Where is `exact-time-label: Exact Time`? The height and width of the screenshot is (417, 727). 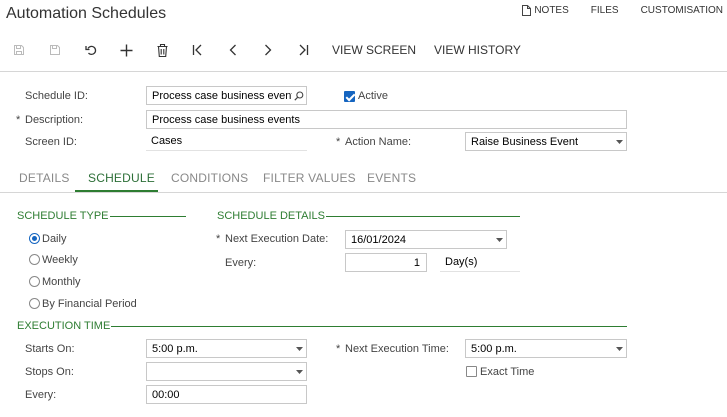 exact-time-label: Exact Time is located at coordinates (507, 372).